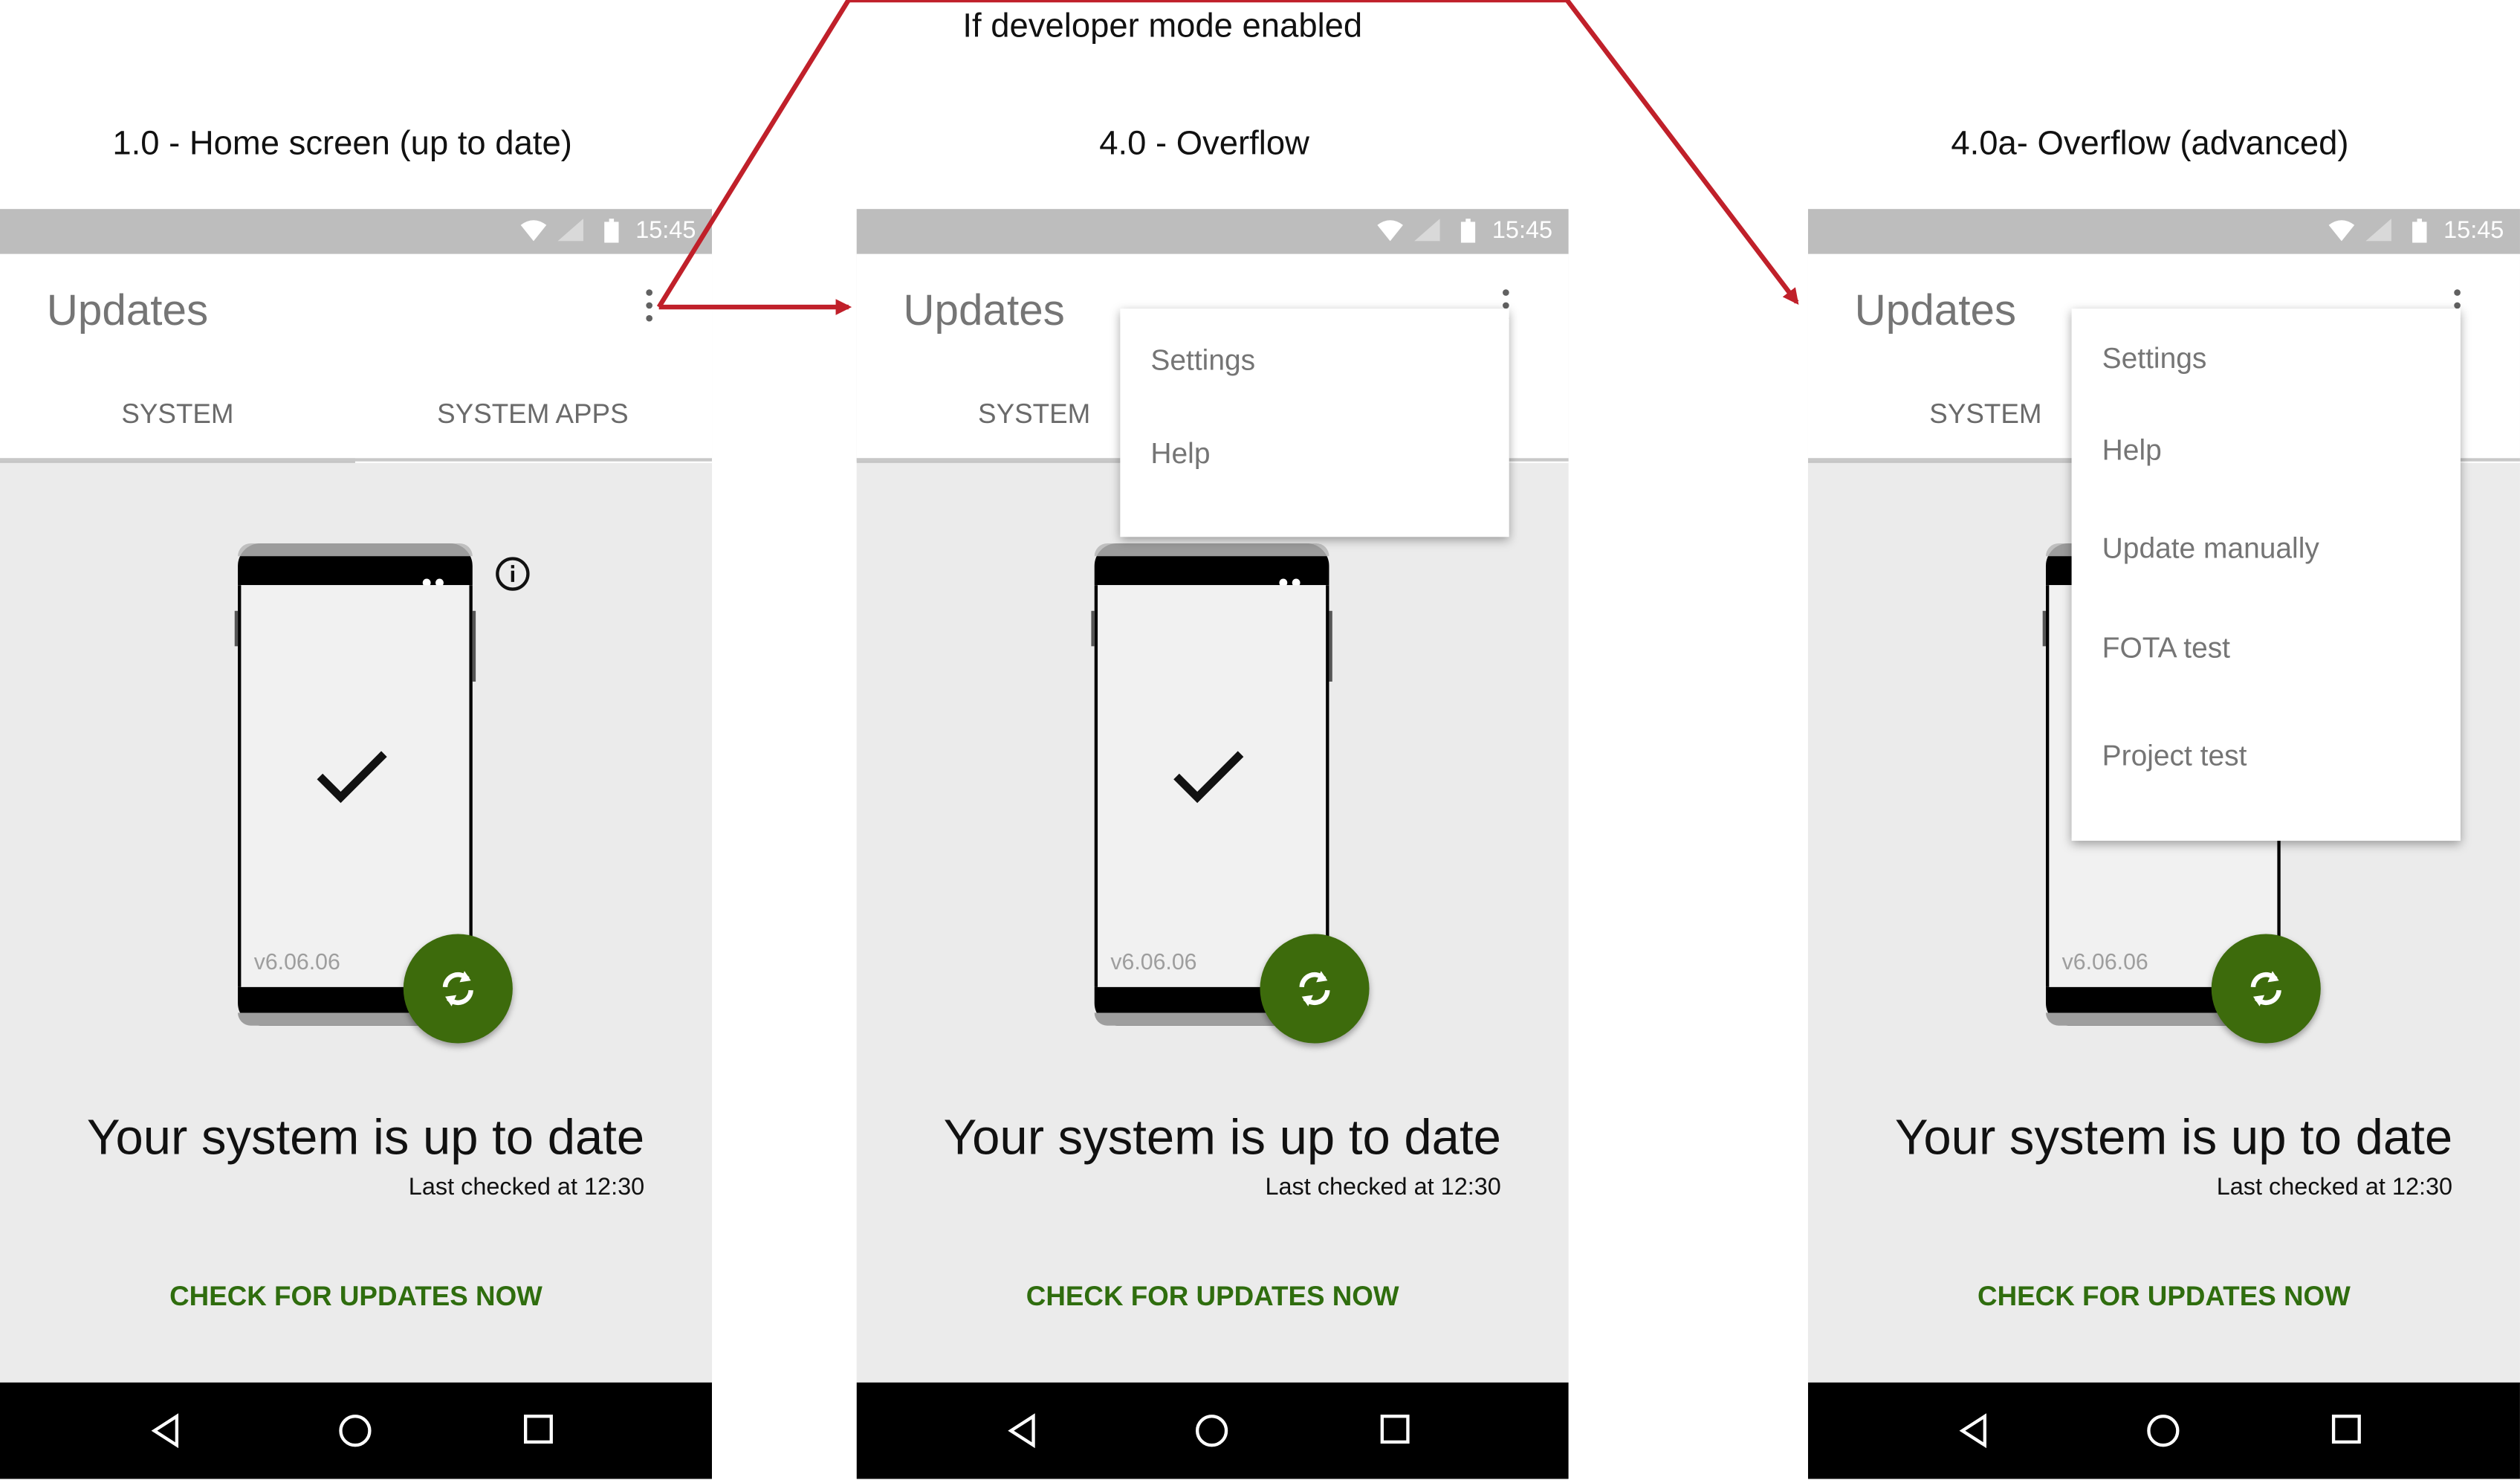 The image size is (2520, 1480). What do you see at coordinates (1163, 26) in the screenshot?
I see `developer-mode-annotation: If developer mode enabled` at bounding box center [1163, 26].